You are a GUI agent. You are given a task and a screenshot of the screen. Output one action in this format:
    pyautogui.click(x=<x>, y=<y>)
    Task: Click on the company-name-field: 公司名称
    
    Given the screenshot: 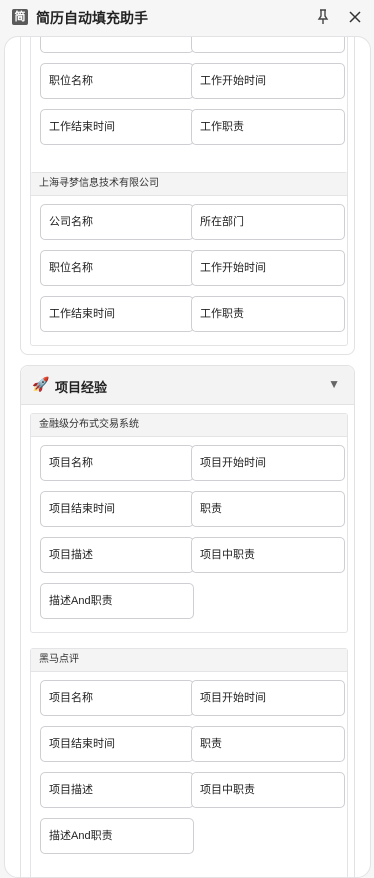 What is the action you would take?
    pyautogui.click(x=117, y=222)
    